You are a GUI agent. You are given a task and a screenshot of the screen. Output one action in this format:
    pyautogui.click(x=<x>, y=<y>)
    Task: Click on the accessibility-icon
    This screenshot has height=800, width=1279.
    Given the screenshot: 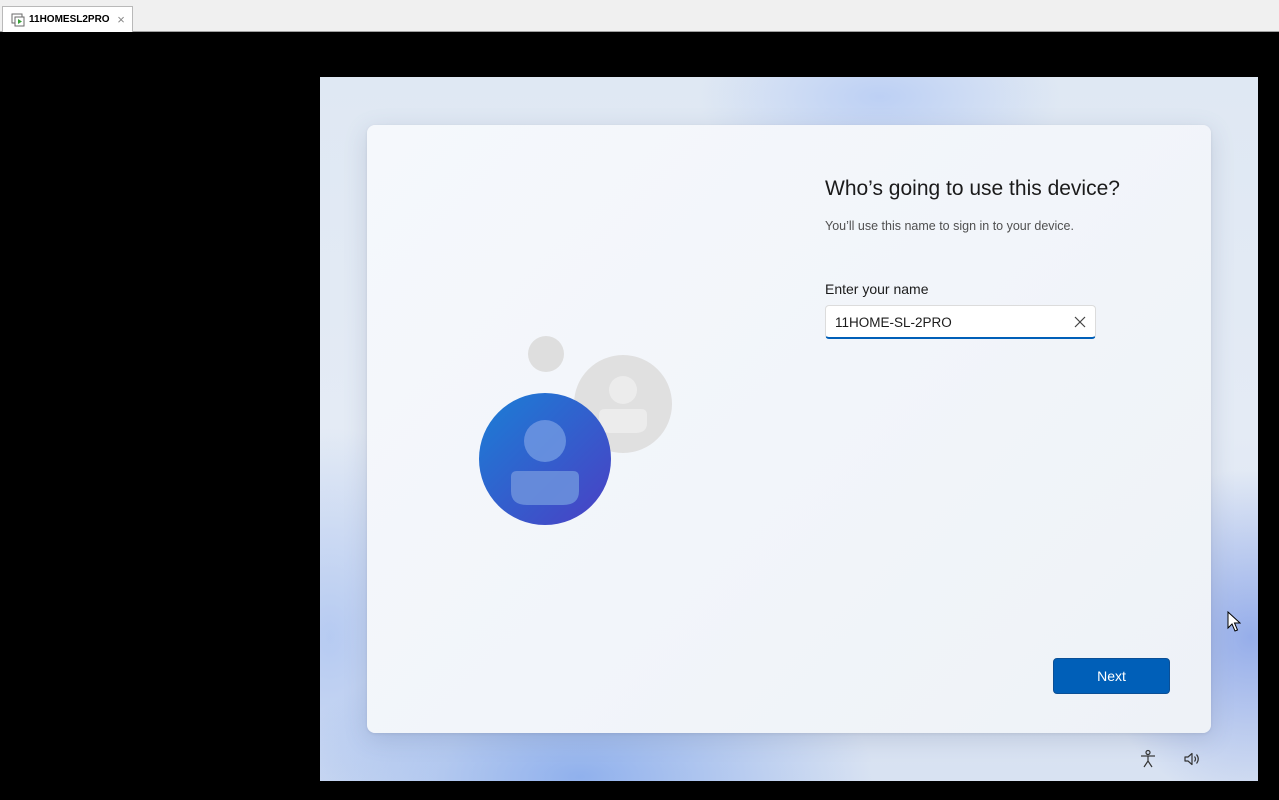 What is the action you would take?
    pyautogui.click(x=1148, y=759)
    